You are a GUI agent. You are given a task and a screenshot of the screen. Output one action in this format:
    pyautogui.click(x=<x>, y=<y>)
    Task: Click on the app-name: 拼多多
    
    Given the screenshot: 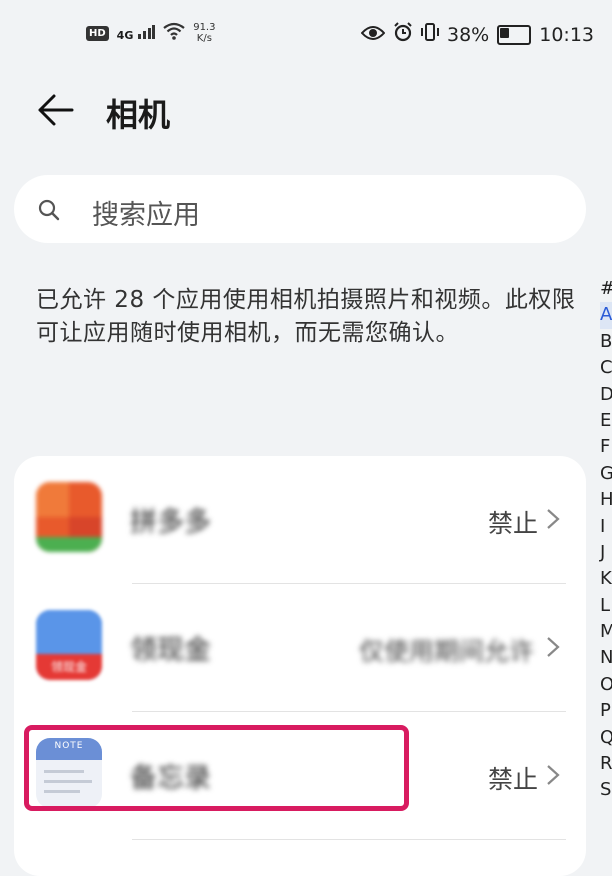 What is the action you would take?
    pyautogui.click(x=170, y=522)
    